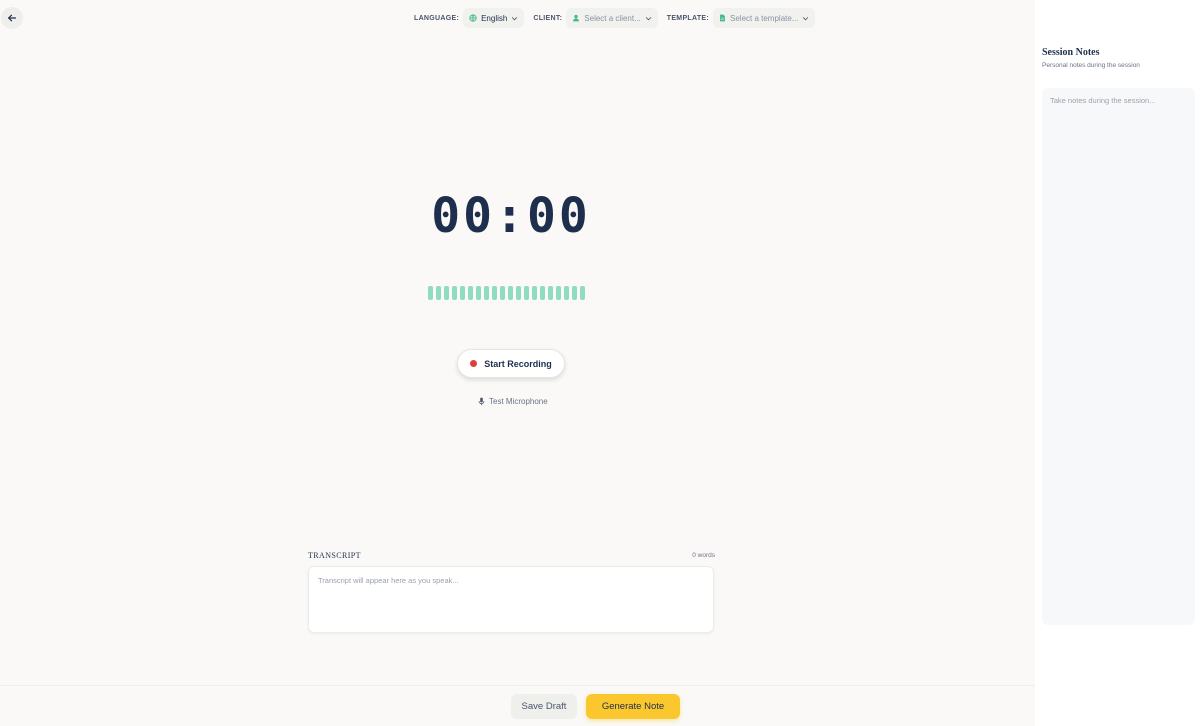  I want to click on template-label: TEMPLATE:, so click(687, 18).